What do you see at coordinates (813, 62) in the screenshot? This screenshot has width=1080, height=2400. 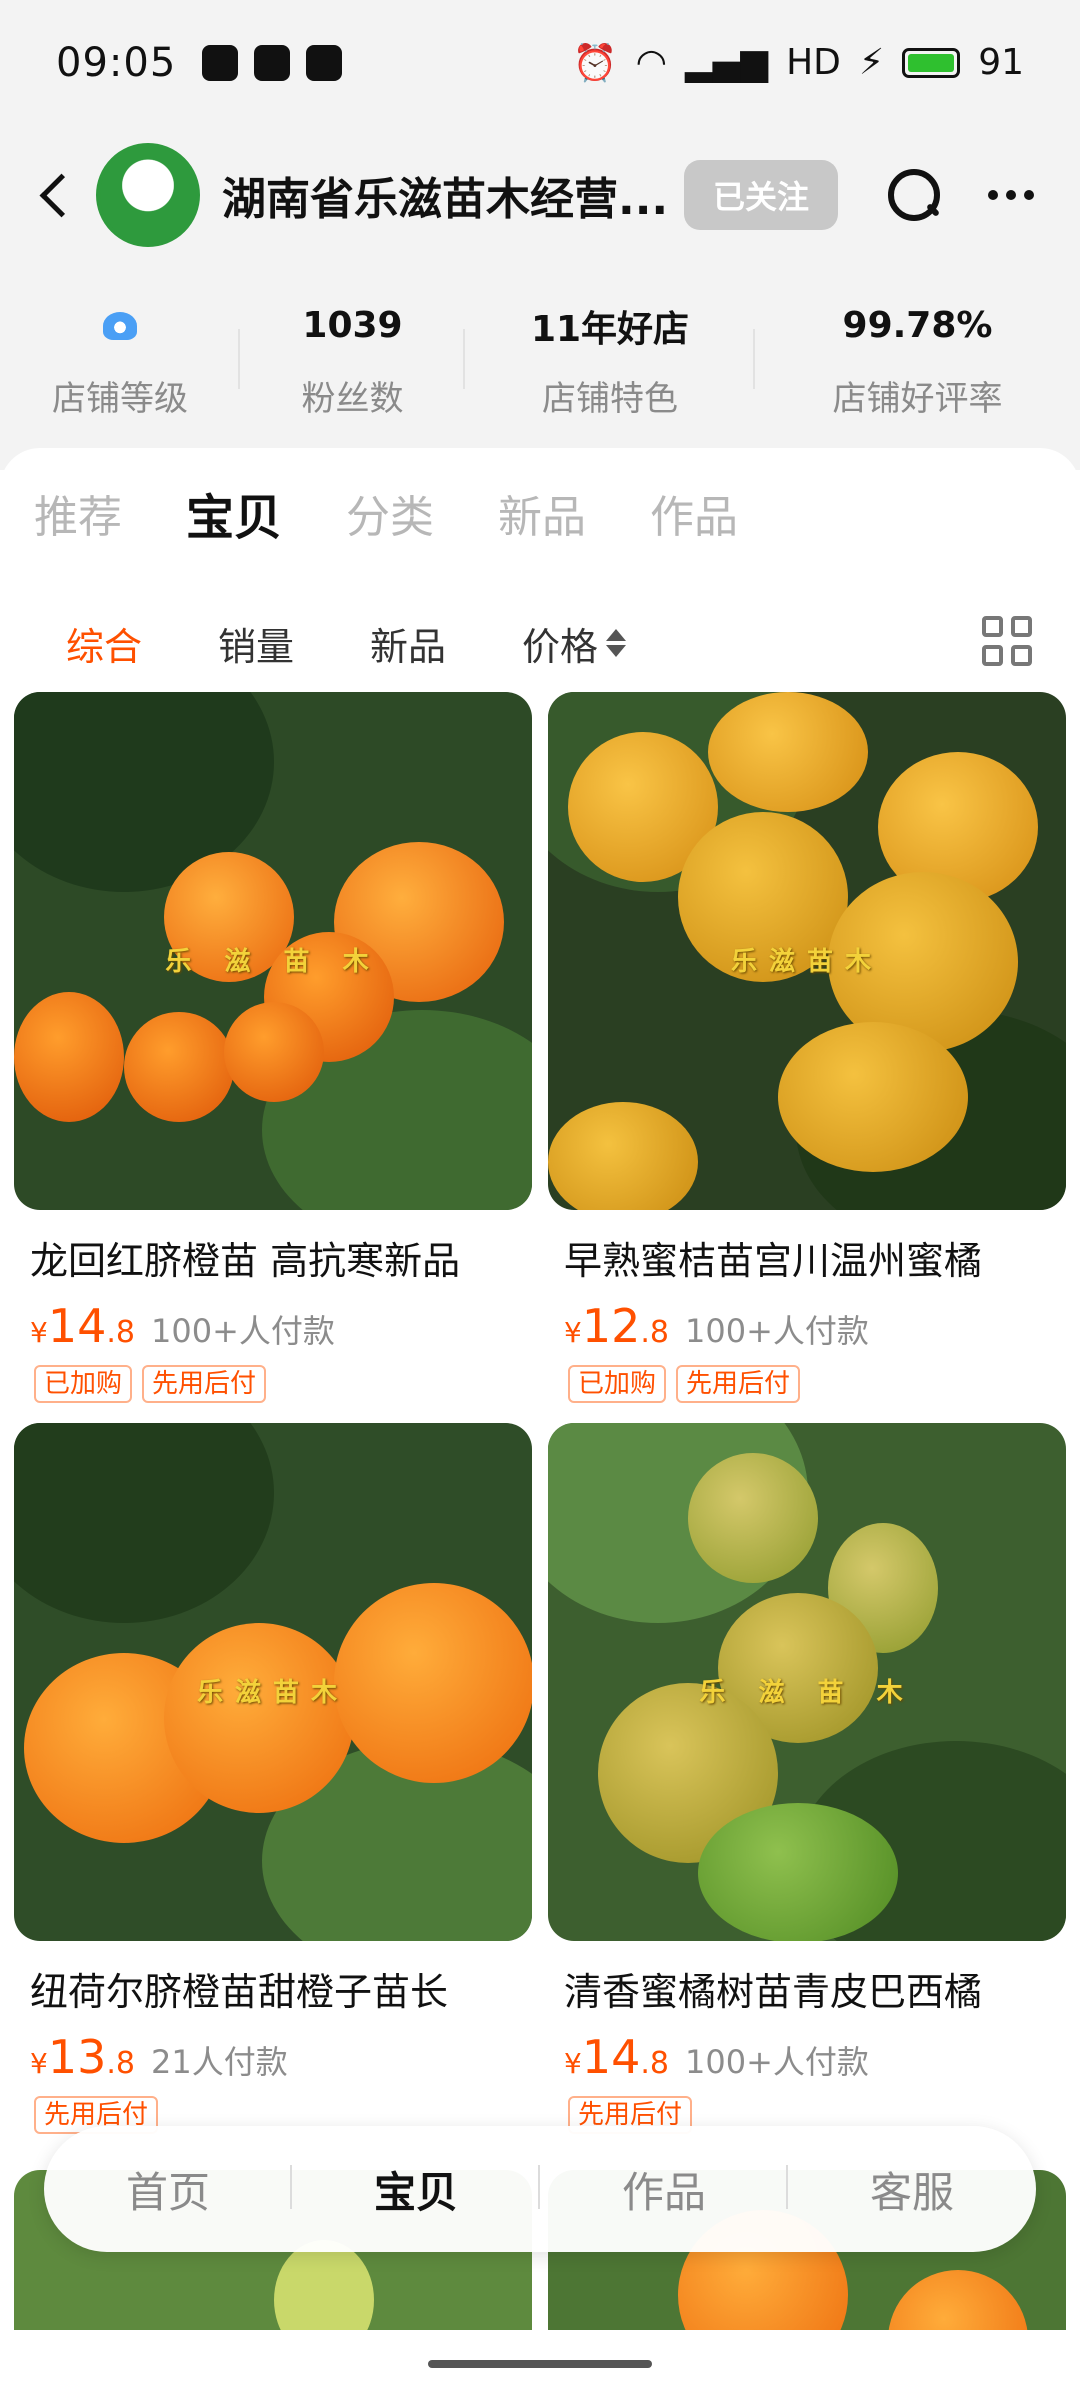 I see `network-label: HD` at bounding box center [813, 62].